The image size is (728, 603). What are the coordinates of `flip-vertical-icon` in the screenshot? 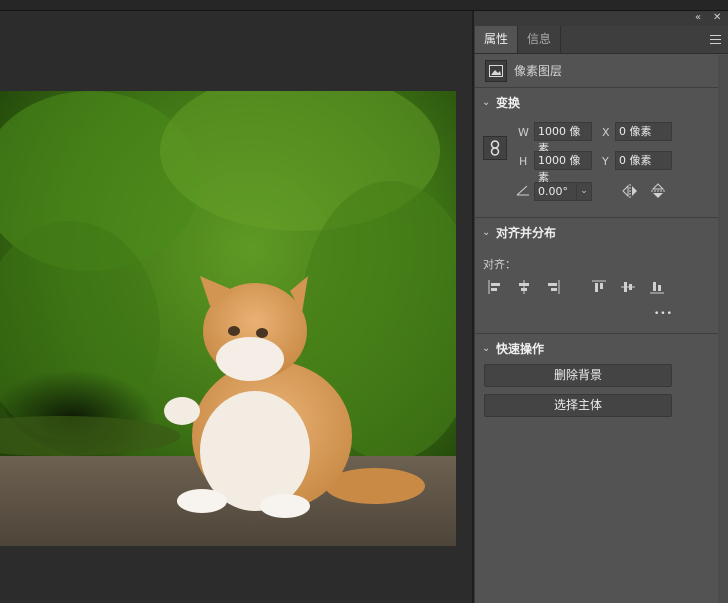 It's located at (658, 191).